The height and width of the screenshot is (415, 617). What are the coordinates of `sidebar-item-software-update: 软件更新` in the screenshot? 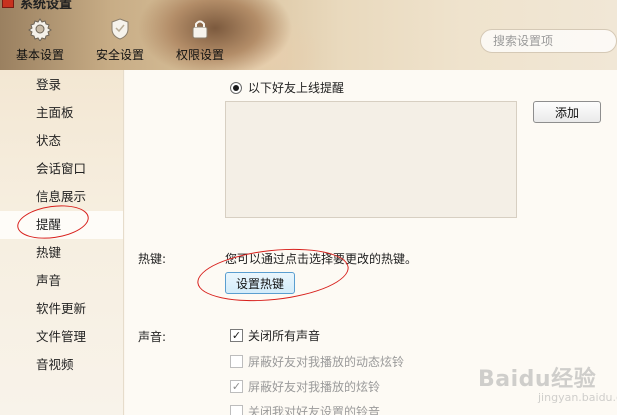 It's located at (61, 309).